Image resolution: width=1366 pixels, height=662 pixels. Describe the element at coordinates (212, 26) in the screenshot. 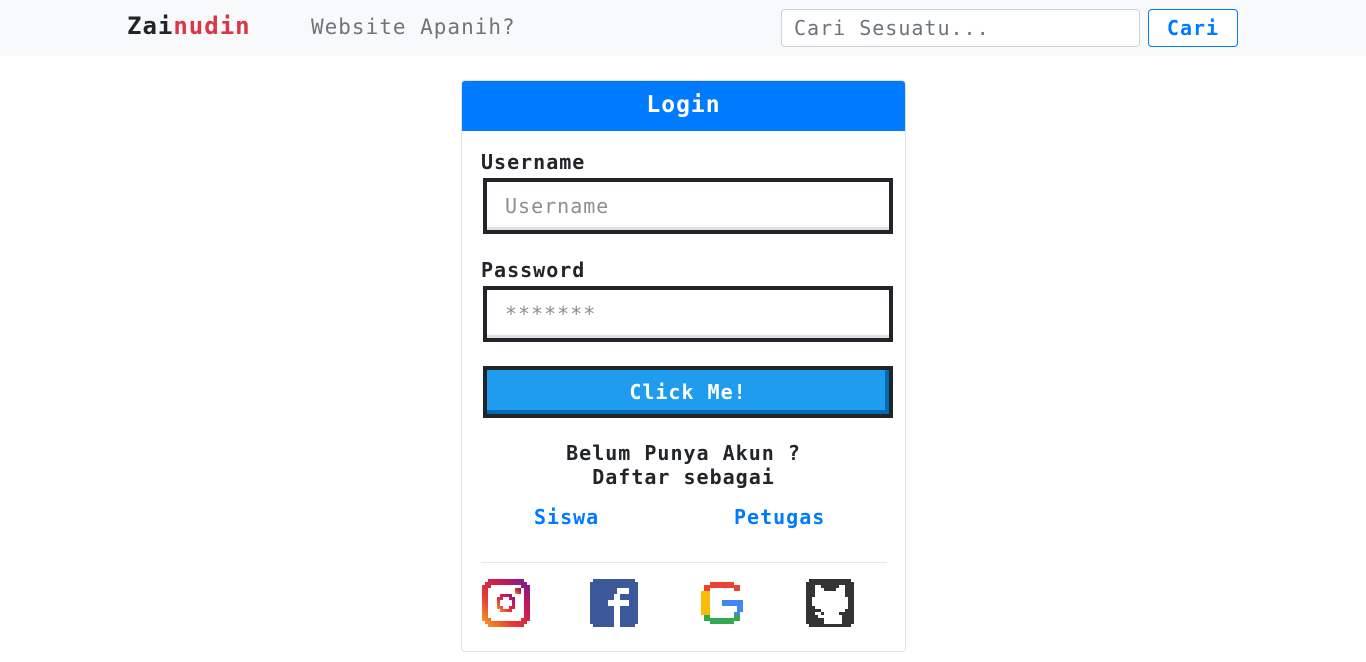

I see `brand-part-2: nudin` at that location.